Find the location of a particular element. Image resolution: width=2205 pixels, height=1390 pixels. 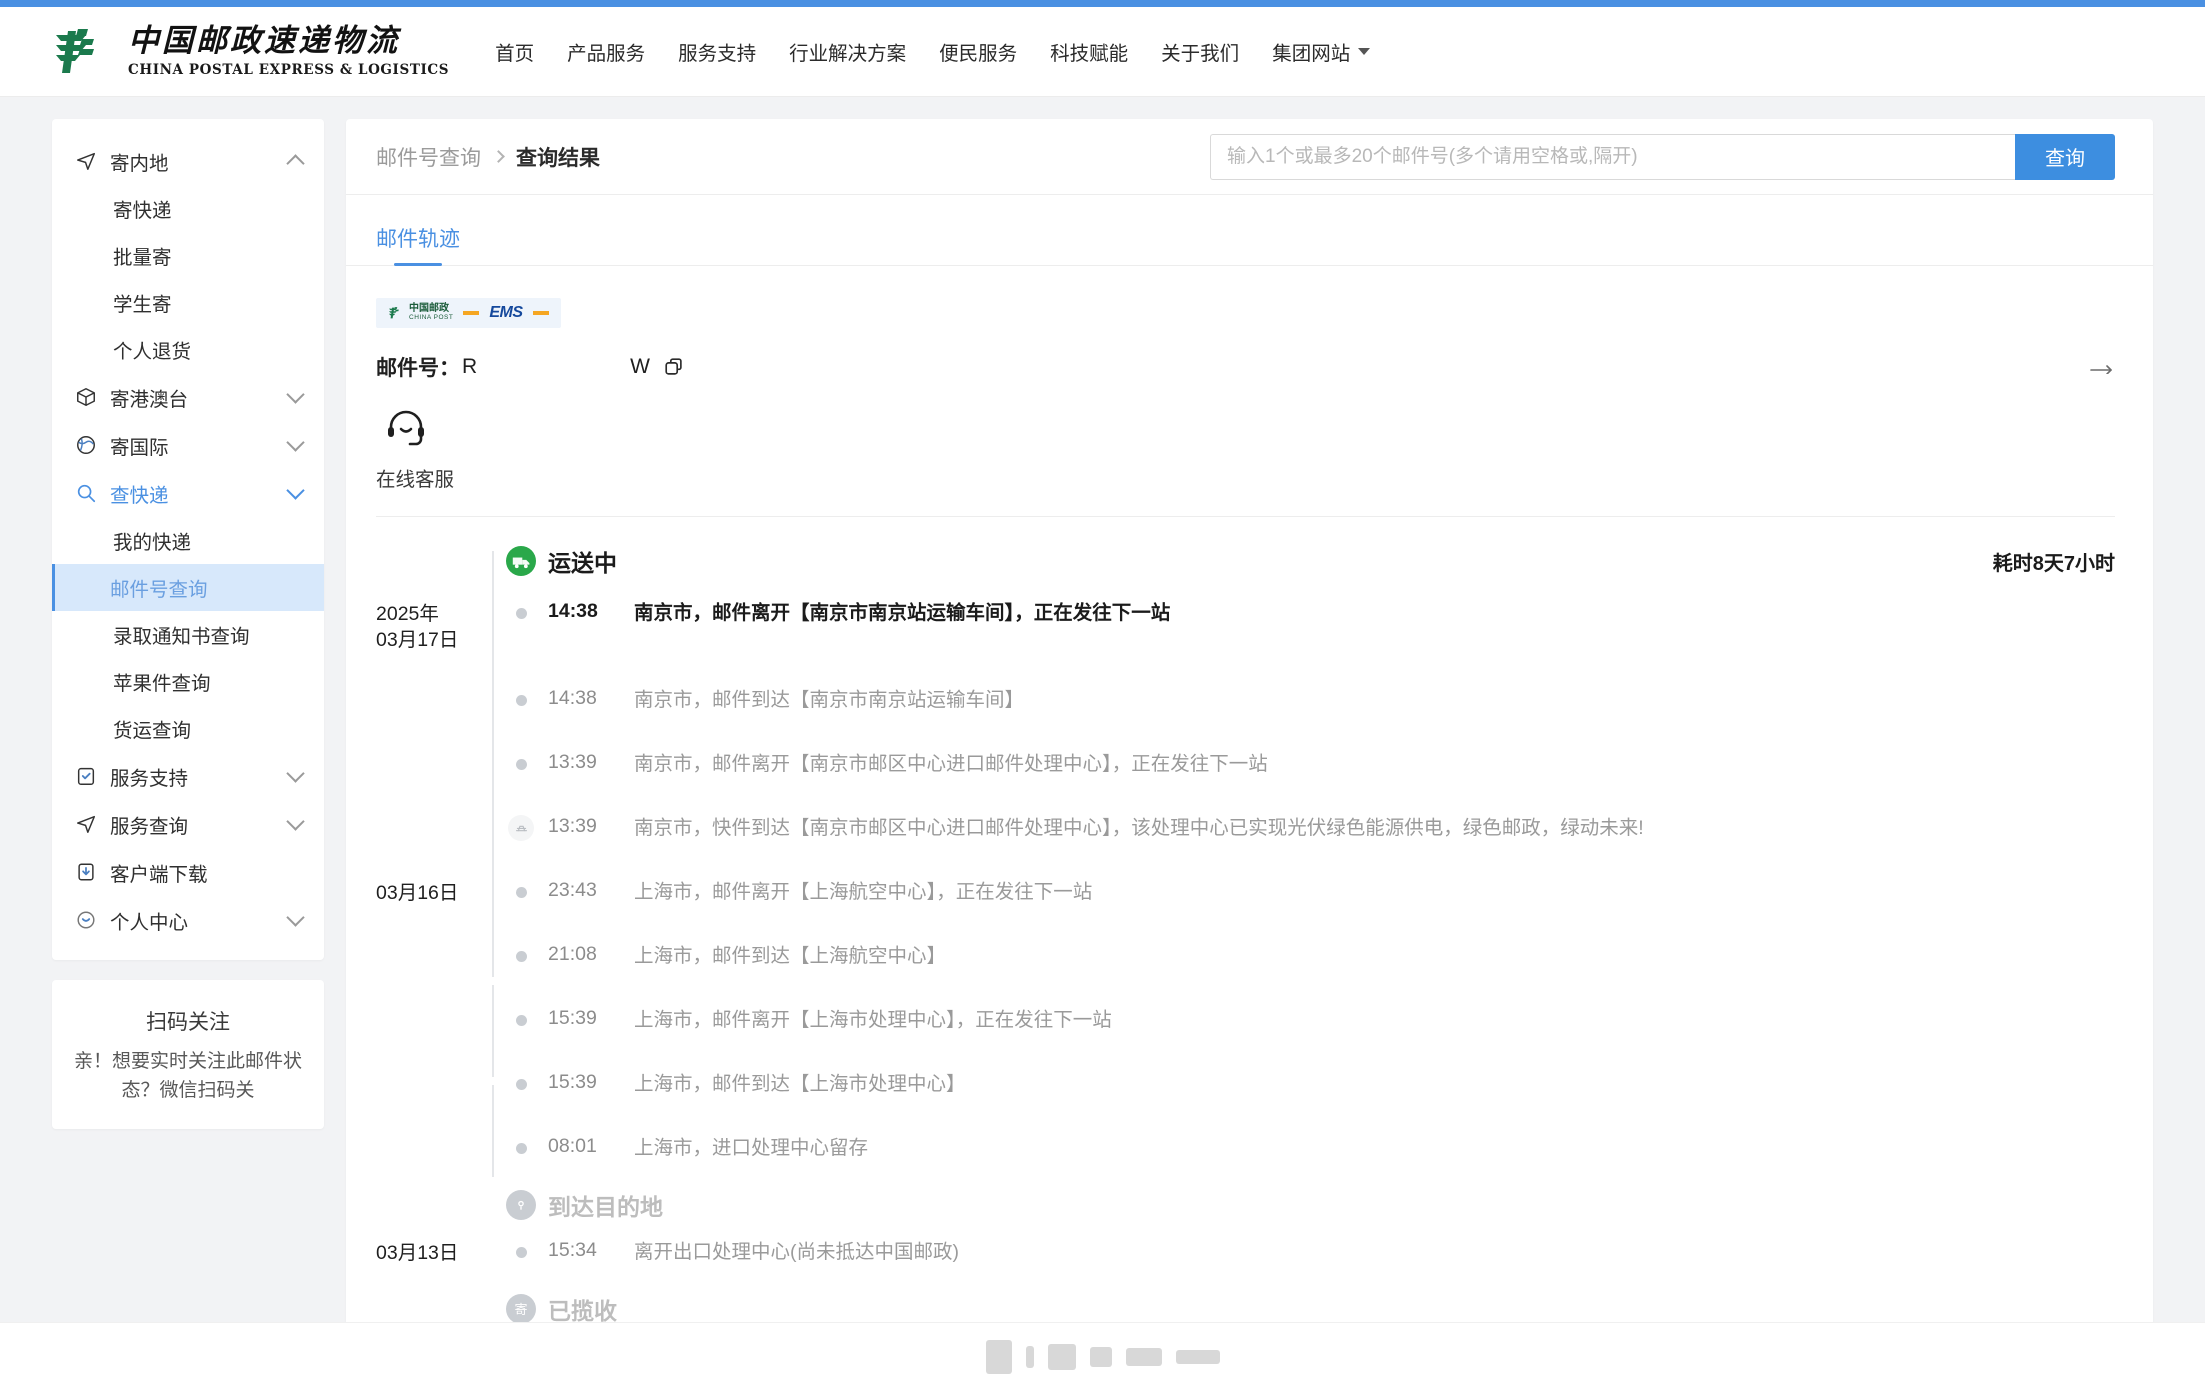

mail-number-suffix: W is located at coordinates (640, 366).